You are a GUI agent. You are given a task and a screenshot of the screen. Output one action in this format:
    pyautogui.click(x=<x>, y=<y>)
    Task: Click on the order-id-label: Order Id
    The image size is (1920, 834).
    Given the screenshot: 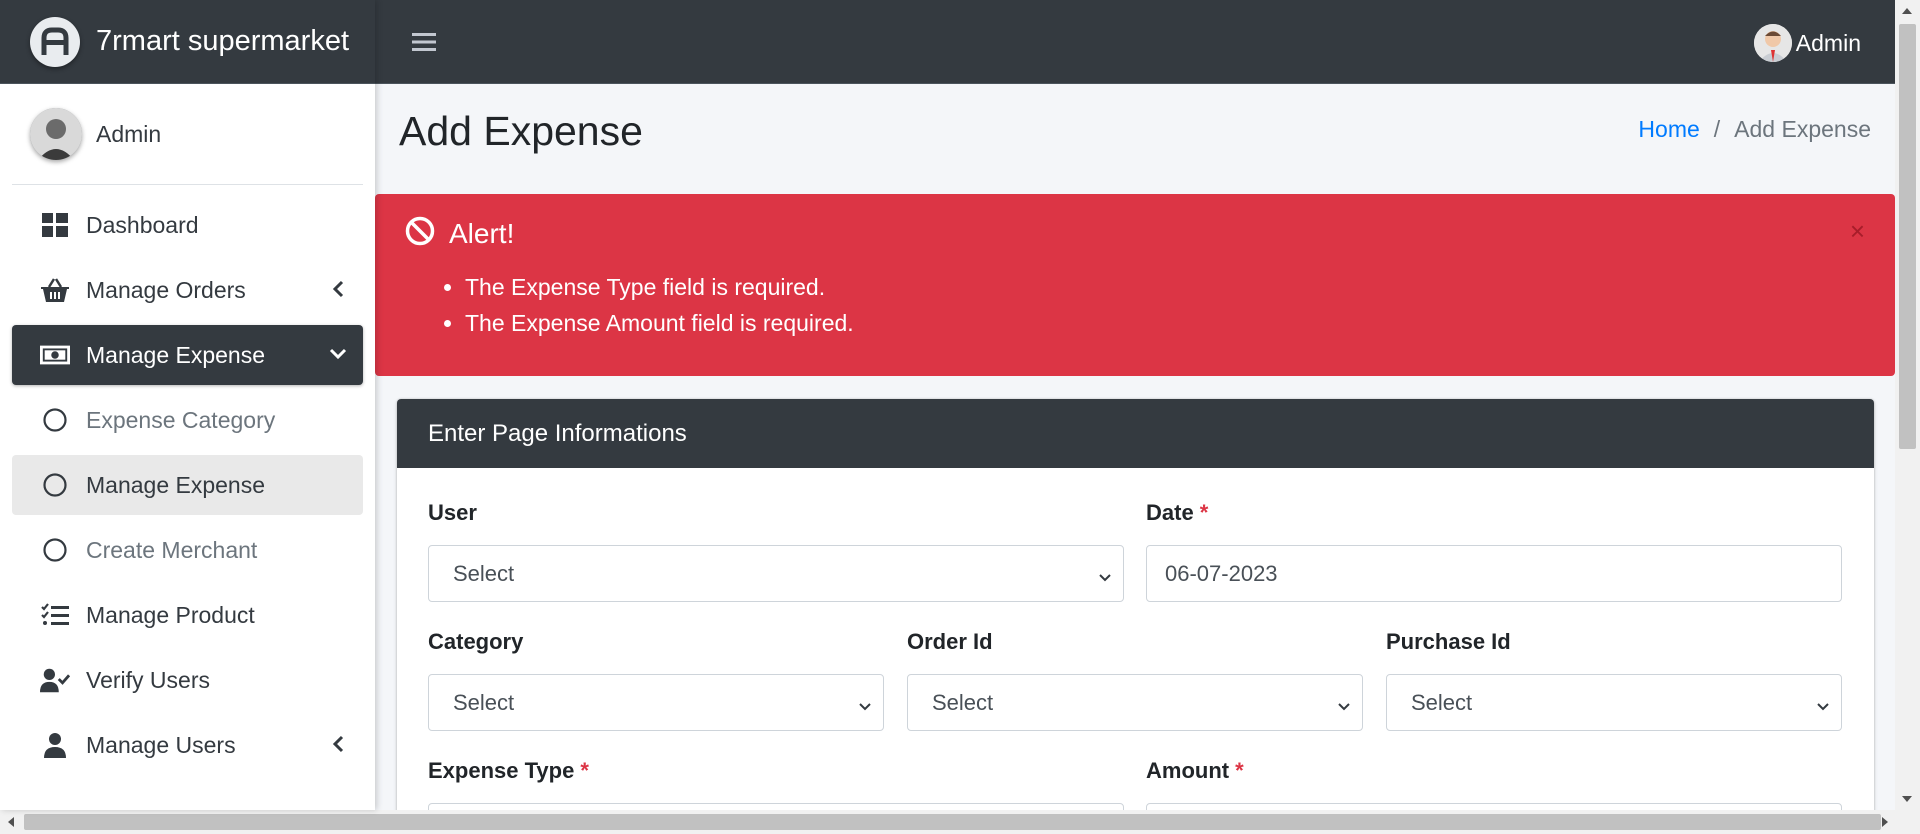 What is the action you would take?
    pyautogui.click(x=950, y=642)
    